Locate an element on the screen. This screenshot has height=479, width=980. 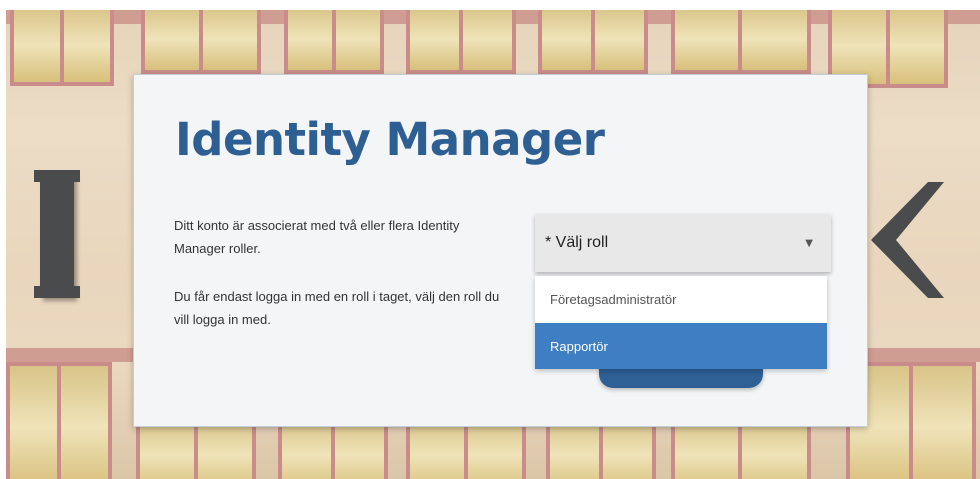
role-option-foretagsadministrator: Företagsadministratör is located at coordinates (681, 299).